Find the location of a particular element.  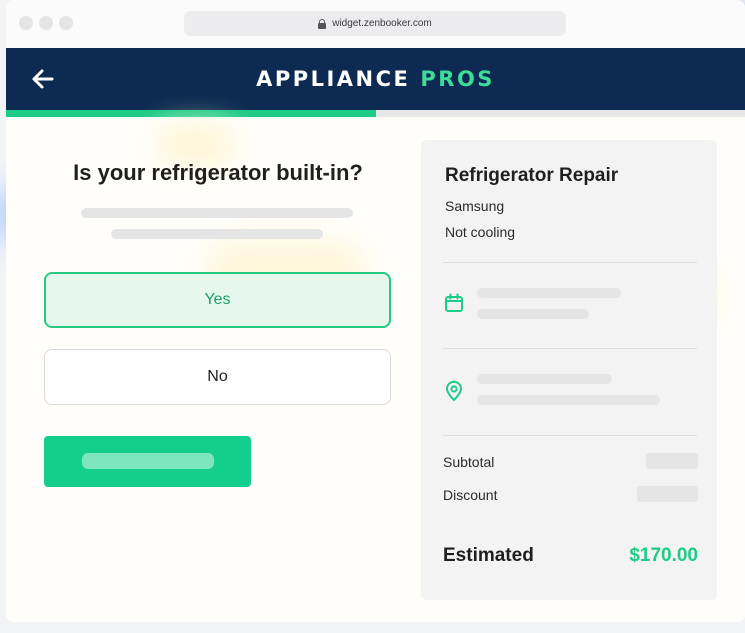

option-no-button: No is located at coordinates (217, 377).